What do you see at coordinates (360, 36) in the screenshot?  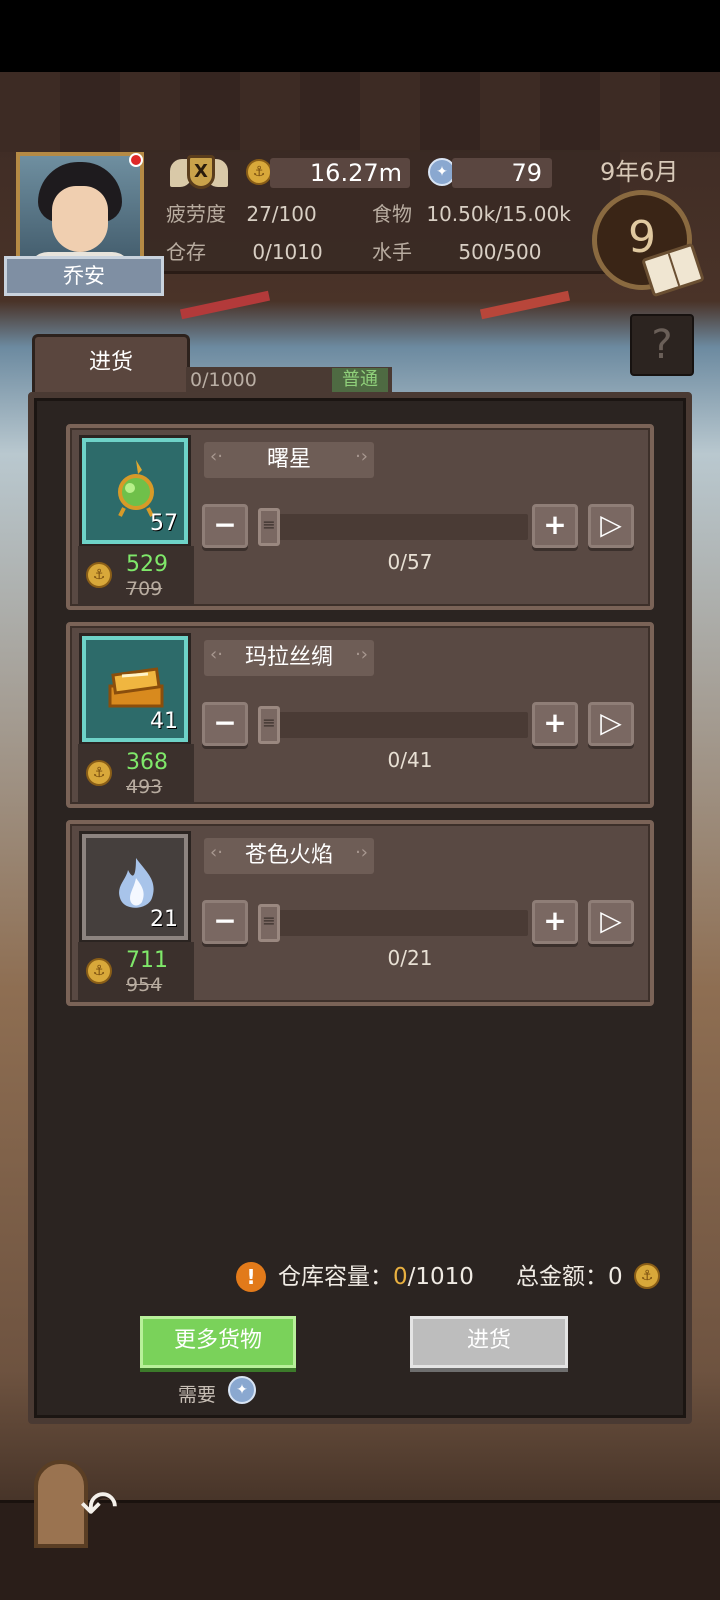 I see `status-bar` at bounding box center [360, 36].